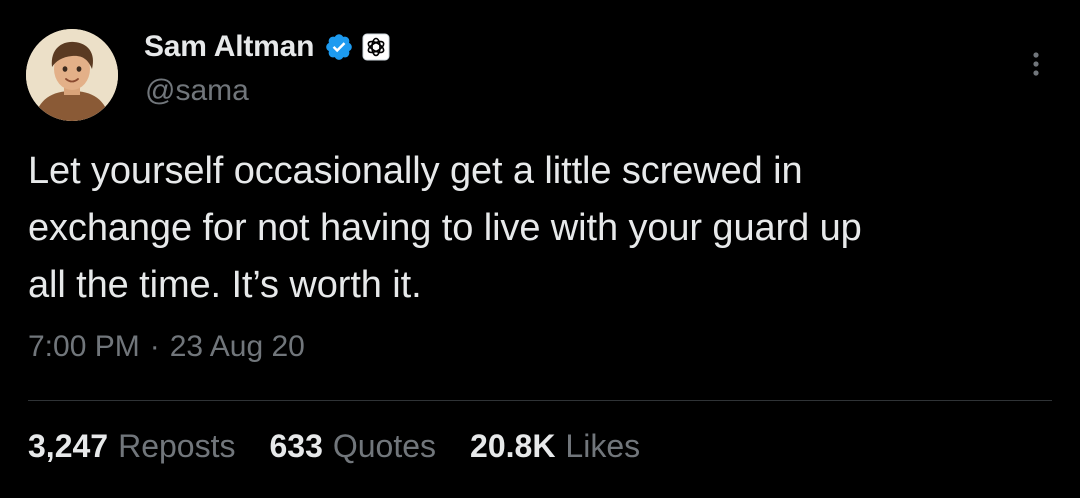 The image size is (1080, 498). I want to click on likes-stat: 20.8K Likes, so click(555, 446).